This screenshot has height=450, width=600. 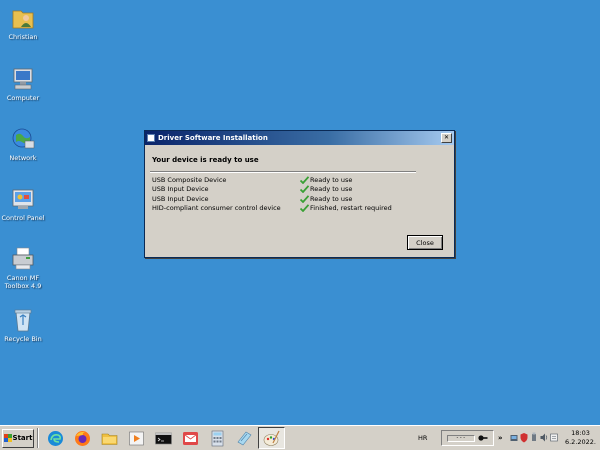 What do you see at coordinates (23, 18) in the screenshot?
I see `user-folder-icon` at bounding box center [23, 18].